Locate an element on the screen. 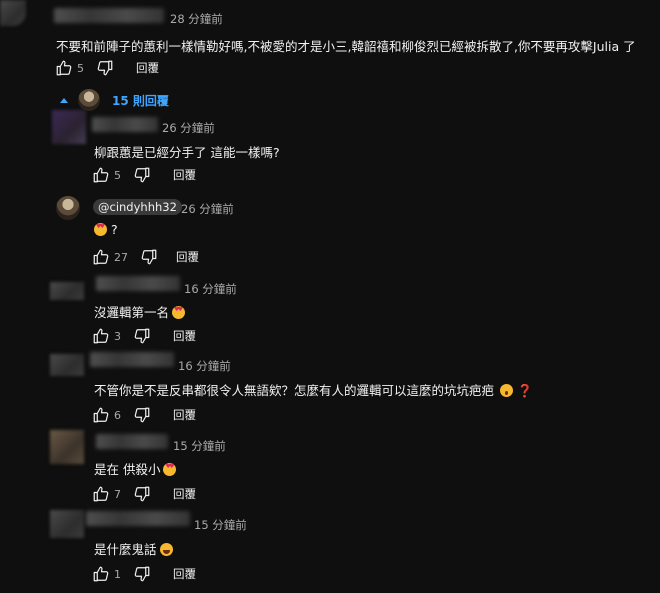 The width and height of the screenshot is (660, 593). like-count: 3 is located at coordinates (117, 336).